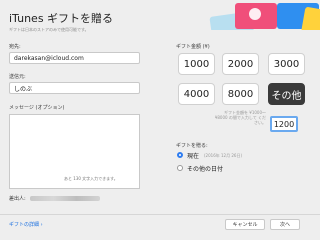  I want to click on amount-note: ギフト金額を ¥1000〜 ¥8000 の間で入力して ください。, so click(240, 117).